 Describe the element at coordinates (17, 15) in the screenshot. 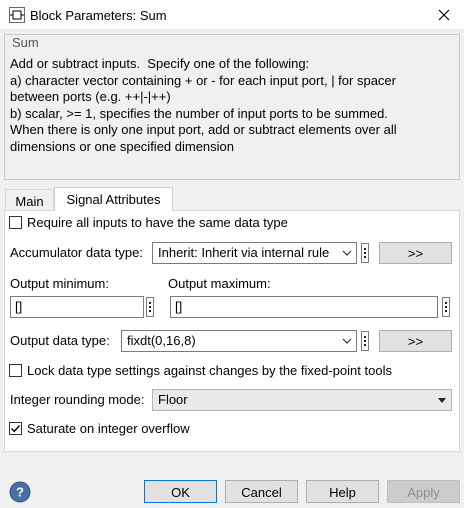

I see `simulink-block-icon` at that location.